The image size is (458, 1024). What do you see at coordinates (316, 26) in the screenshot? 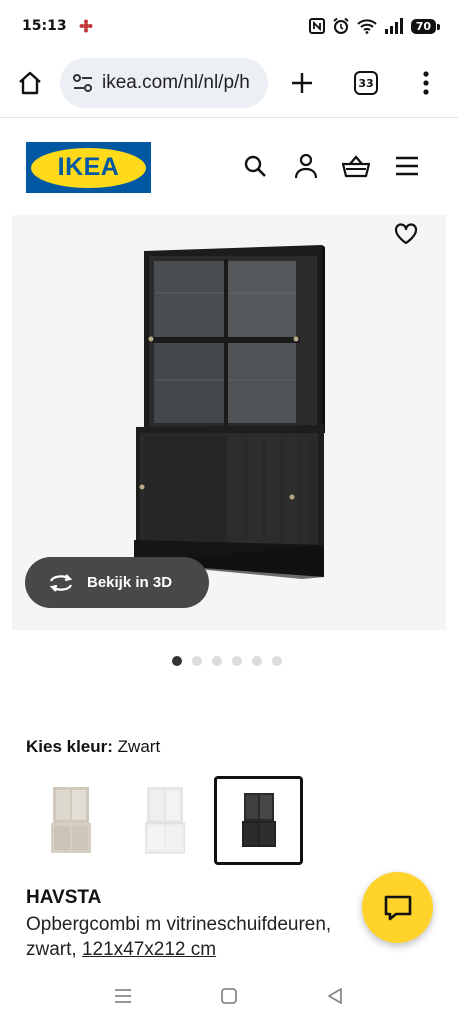
I see `nfc-icon` at bounding box center [316, 26].